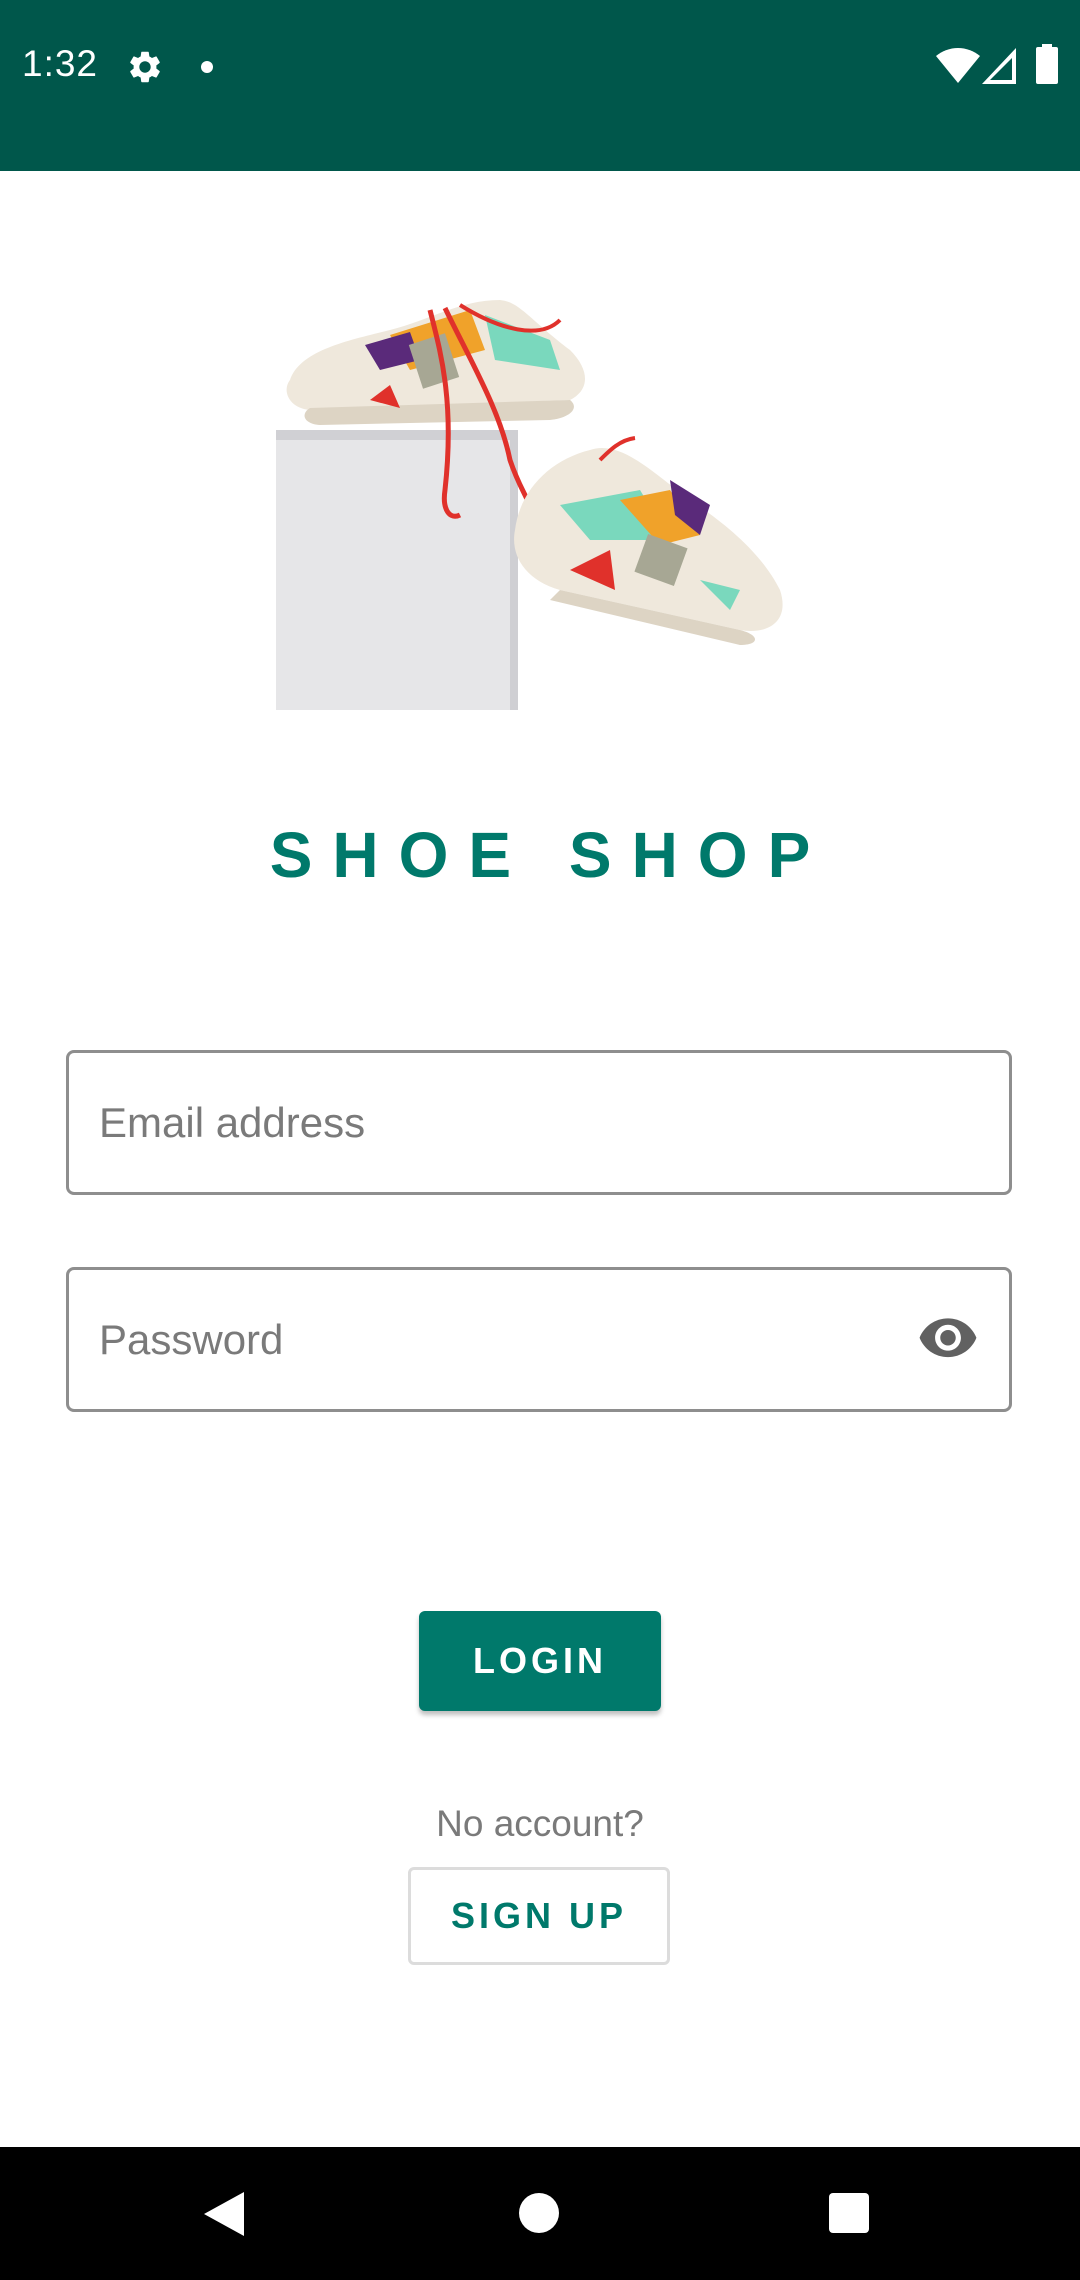 This screenshot has height=2280, width=1080. Describe the element at coordinates (540, 85) in the screenshot. I see `status-bar: 1:32` at that location.